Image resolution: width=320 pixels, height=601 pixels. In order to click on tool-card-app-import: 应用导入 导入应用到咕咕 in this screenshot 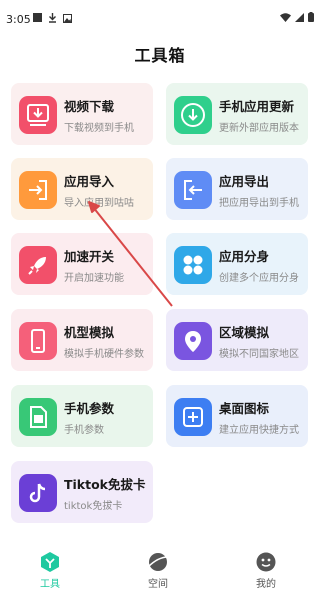, I will do `click(82, 189)`.